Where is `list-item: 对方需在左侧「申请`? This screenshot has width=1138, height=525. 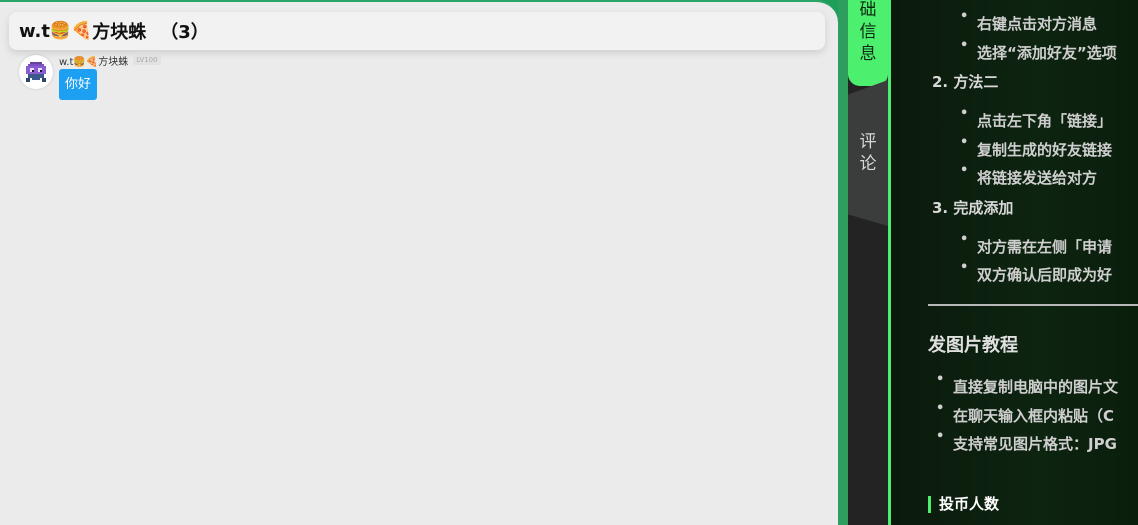
list-item: 对方需在左侧「申请 is located at coordinates (1036, 244).